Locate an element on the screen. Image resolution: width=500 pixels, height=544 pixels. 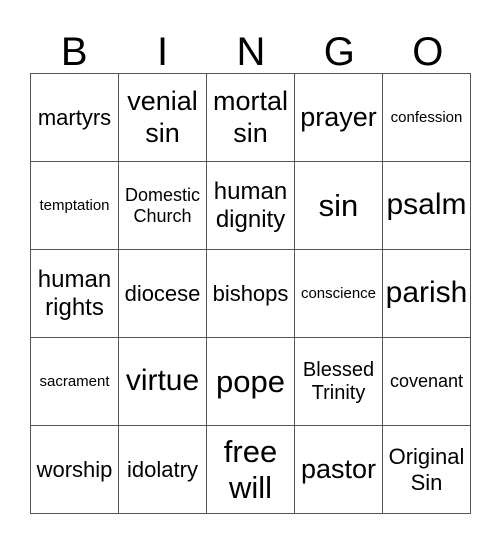
bingo-cell: pope is located at coordinates (250, 381).